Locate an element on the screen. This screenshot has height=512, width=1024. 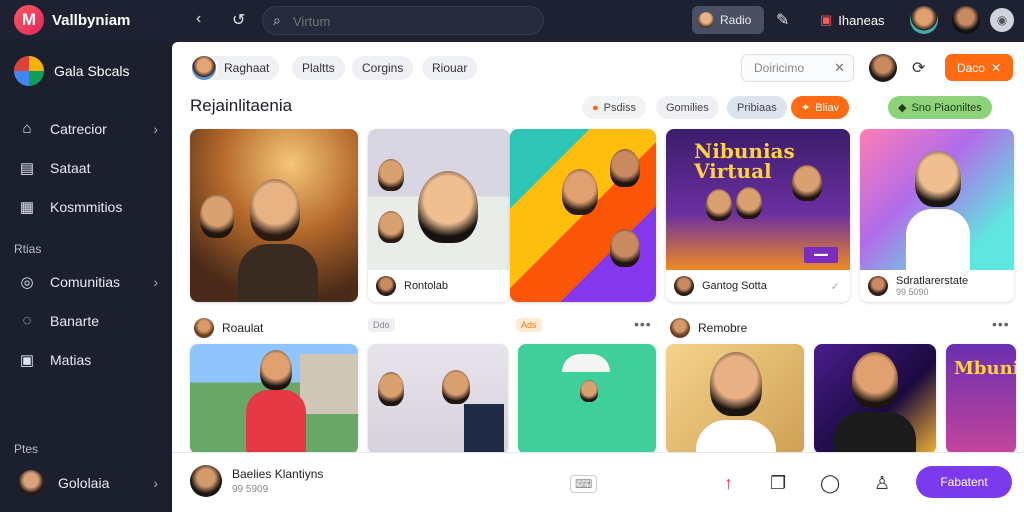
sidebar-item-home: ⌂ Catrecior › is located at coordinates (90, 128).